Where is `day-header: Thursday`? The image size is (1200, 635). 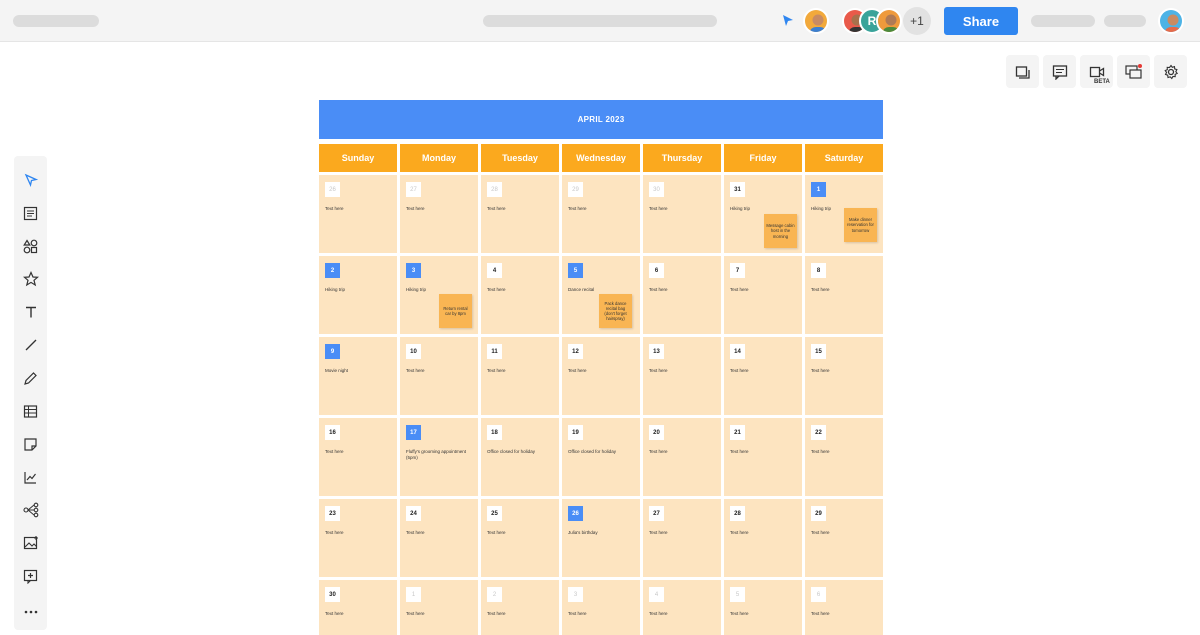 day-header: Thursday is located at coordinates (682, 158).